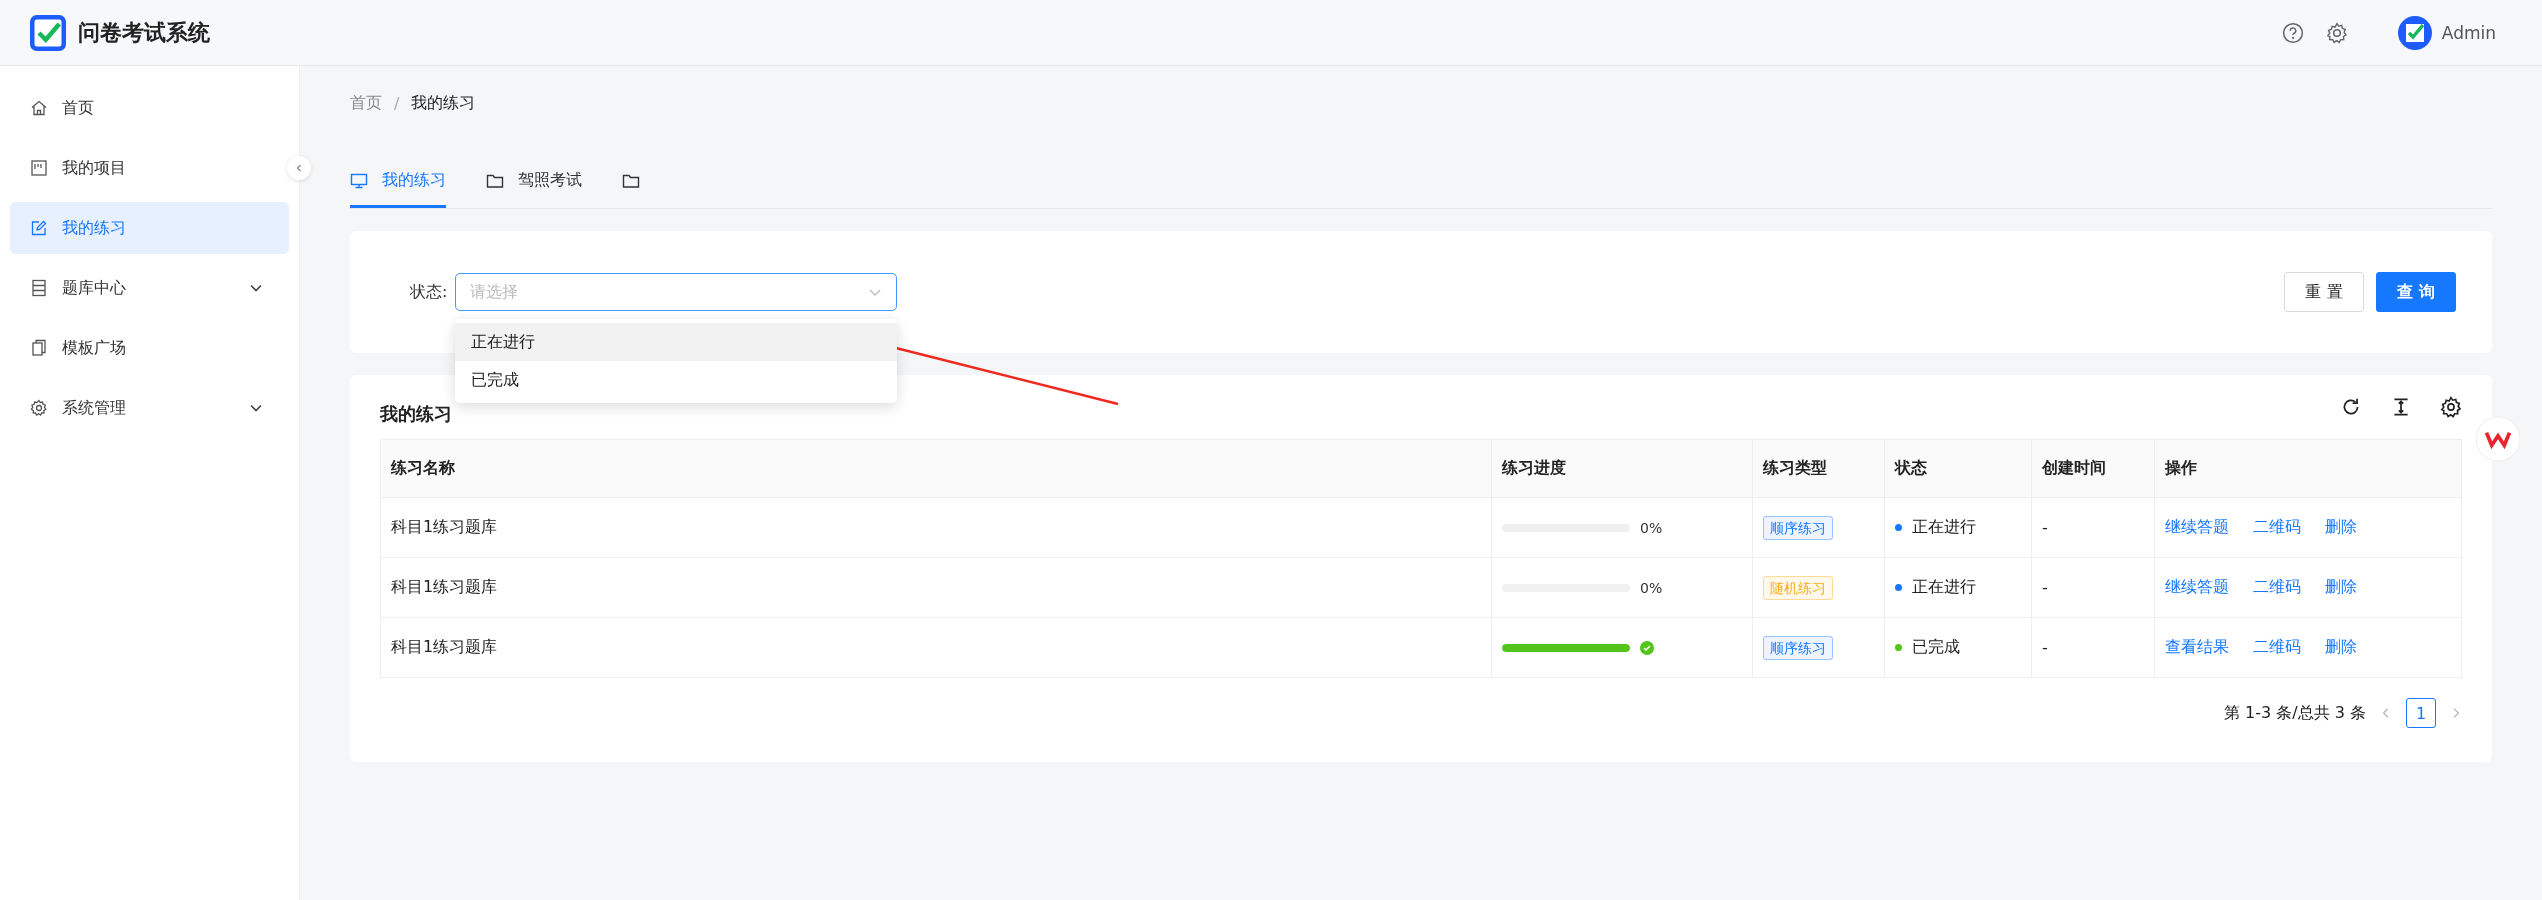  I want to click on table-title: 我的练习, so click(416, 414).